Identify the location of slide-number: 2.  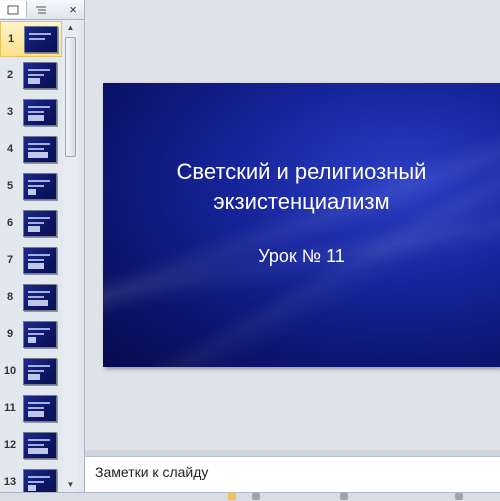
(10, 75).